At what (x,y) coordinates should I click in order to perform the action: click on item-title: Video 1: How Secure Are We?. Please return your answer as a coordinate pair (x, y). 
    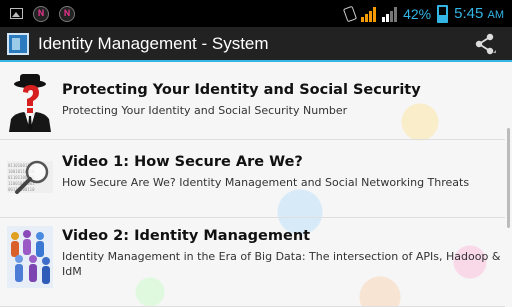
    Looking at the image, I should click on (182, 162).